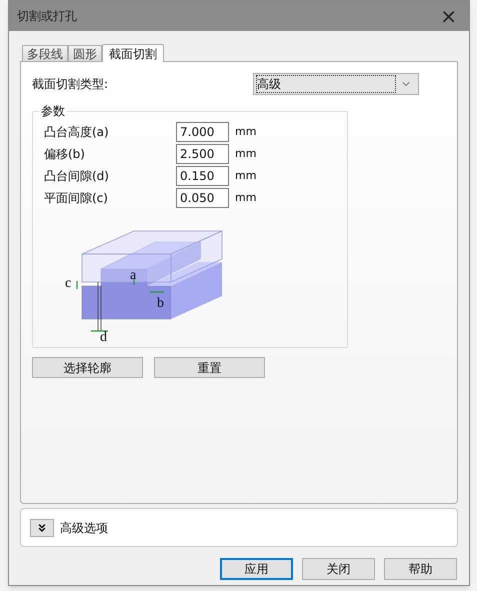 The width and height of the screenshot is (477, 591). Describe the element at coordinates (53, 111) in the screenshot. I see `group-title: 参数` at that location.